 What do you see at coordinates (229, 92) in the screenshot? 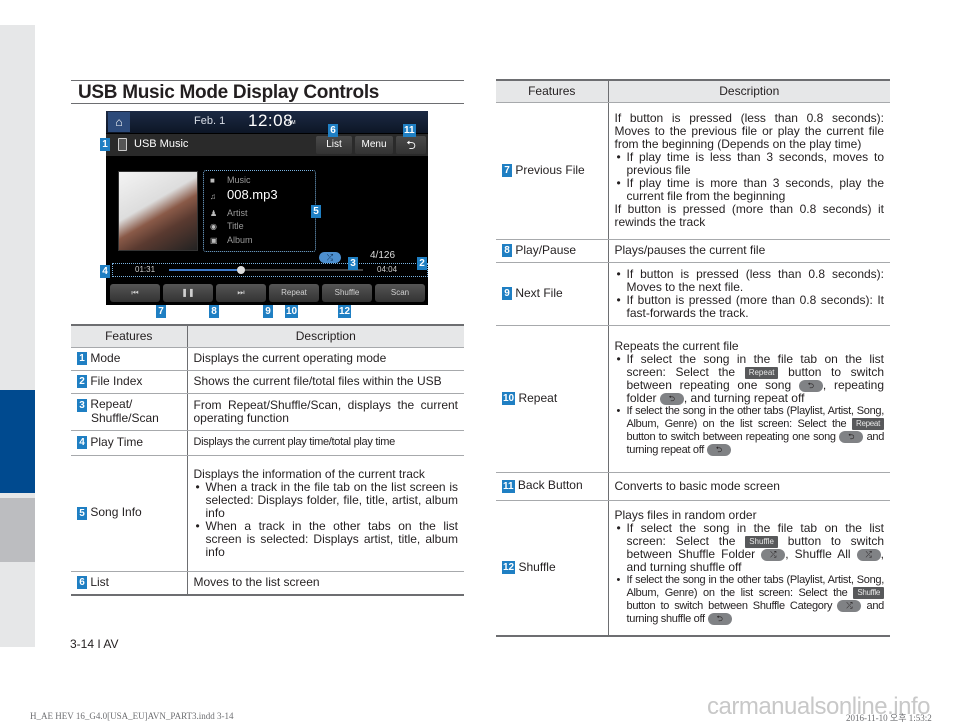
I see `page-title: USB Music Mode Display Controls` at bounding box center [229, 92].